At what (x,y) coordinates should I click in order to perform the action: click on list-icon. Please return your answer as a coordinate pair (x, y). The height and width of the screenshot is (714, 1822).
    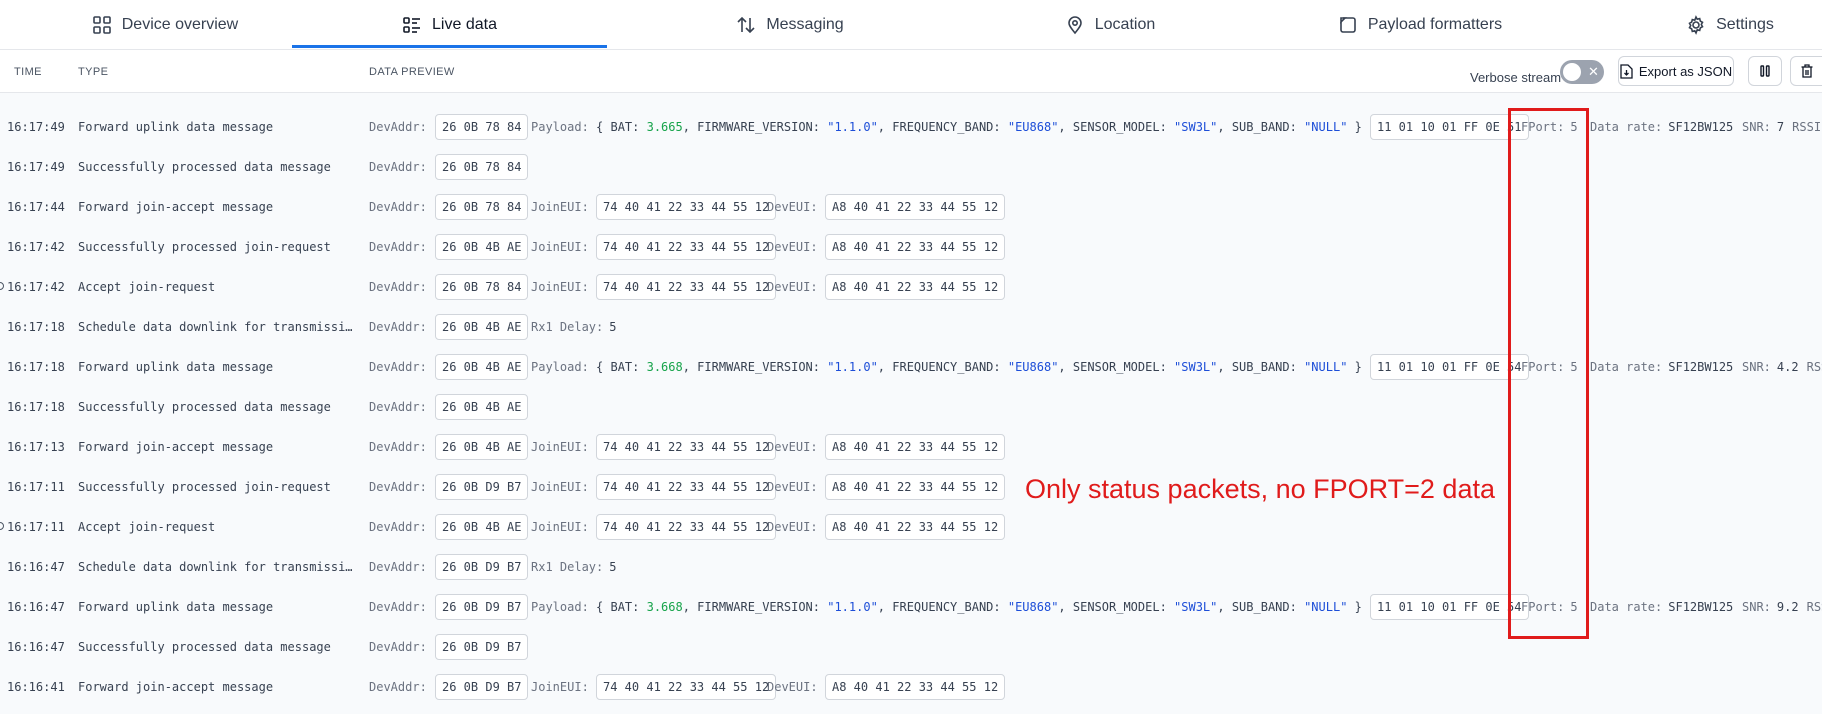
    Looking at the image, I should click on (412, 25).